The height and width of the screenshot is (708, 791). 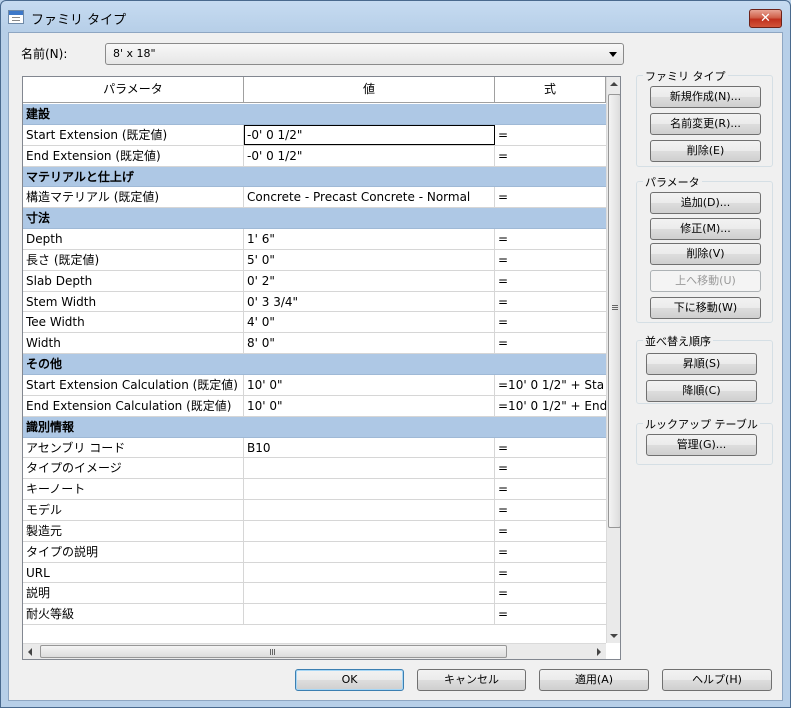 What do you see at coordinates (30, 652) in the screenshot?
I see `scroll-left-arrow-icon` at bounding box center [30, 652].